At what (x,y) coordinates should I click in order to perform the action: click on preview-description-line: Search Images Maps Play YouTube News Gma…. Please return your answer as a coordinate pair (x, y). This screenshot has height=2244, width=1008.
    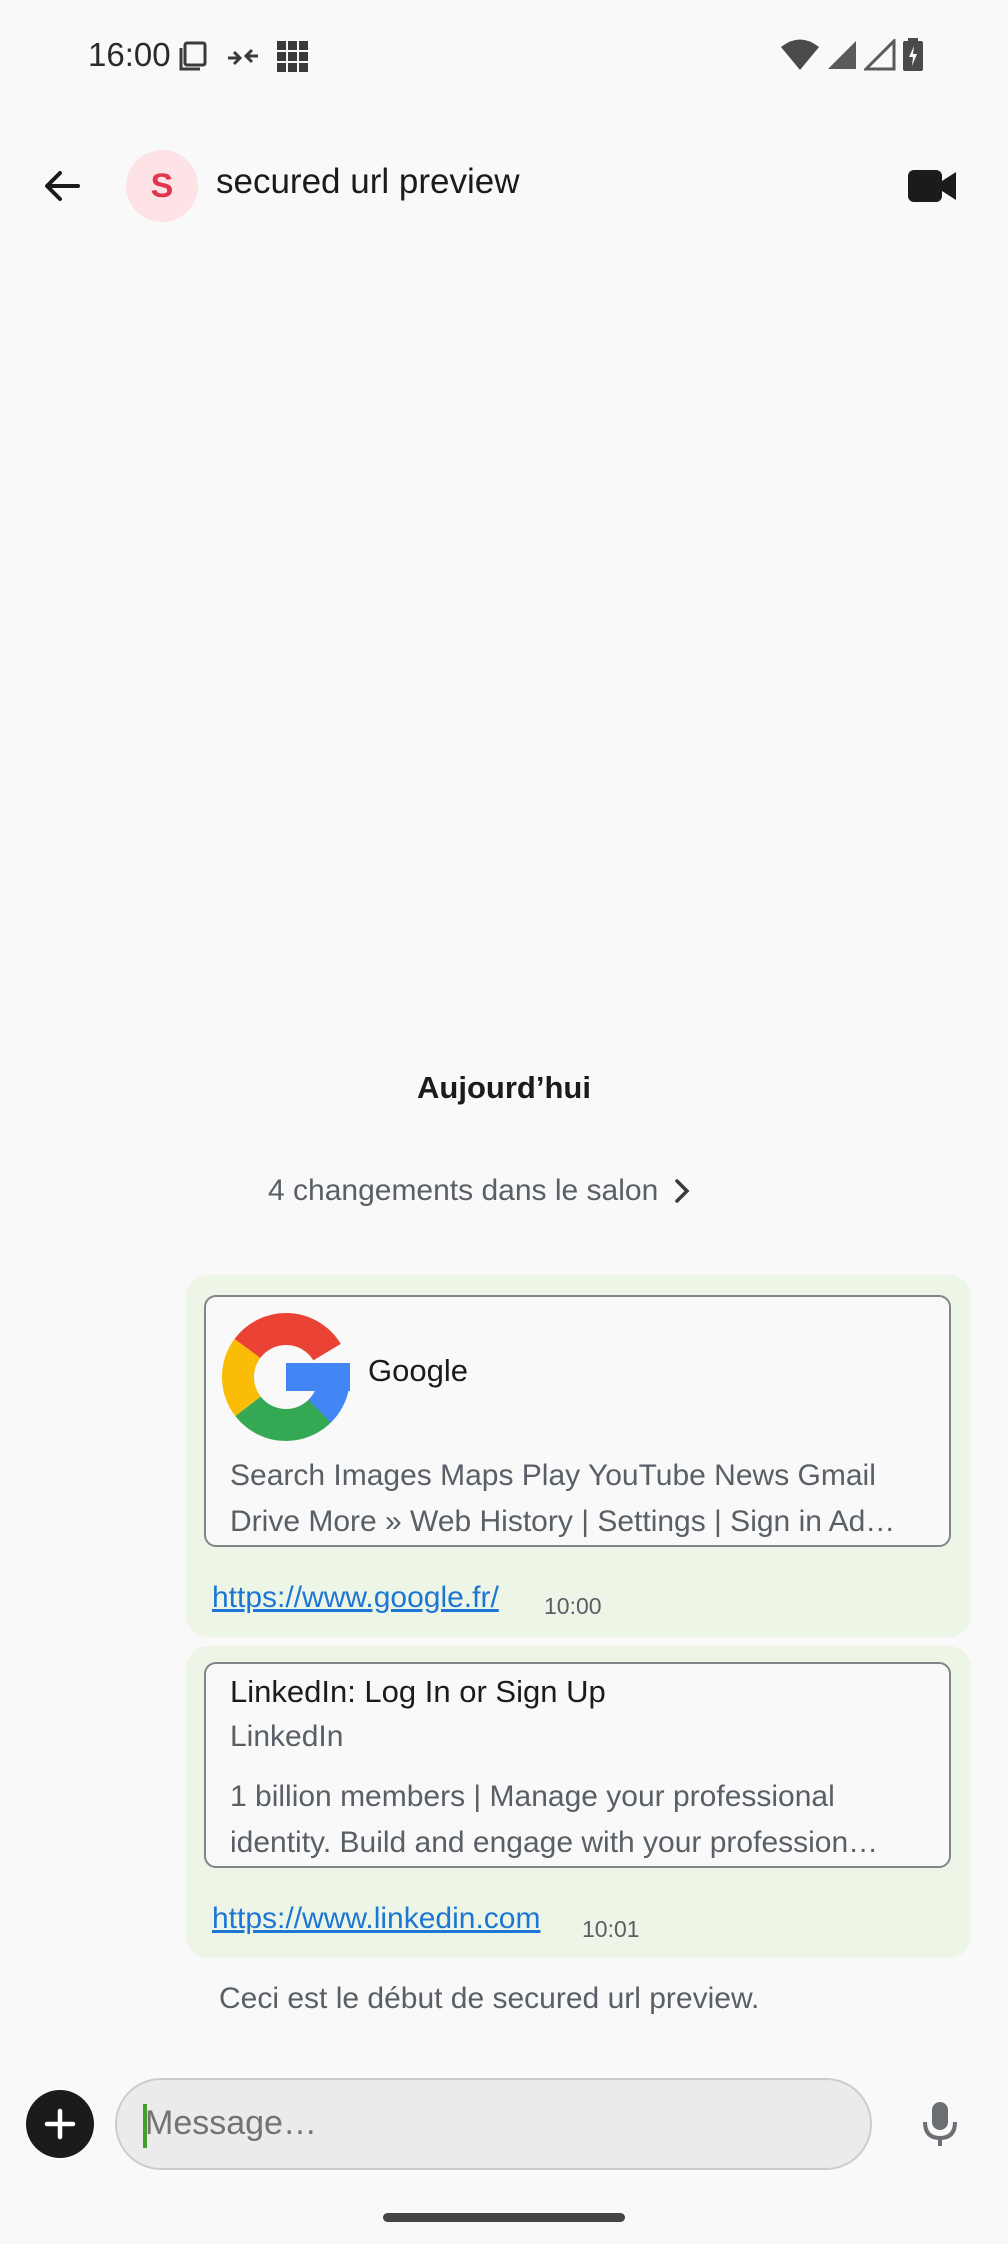
    Looking at the image, I should click on (553, 1475).